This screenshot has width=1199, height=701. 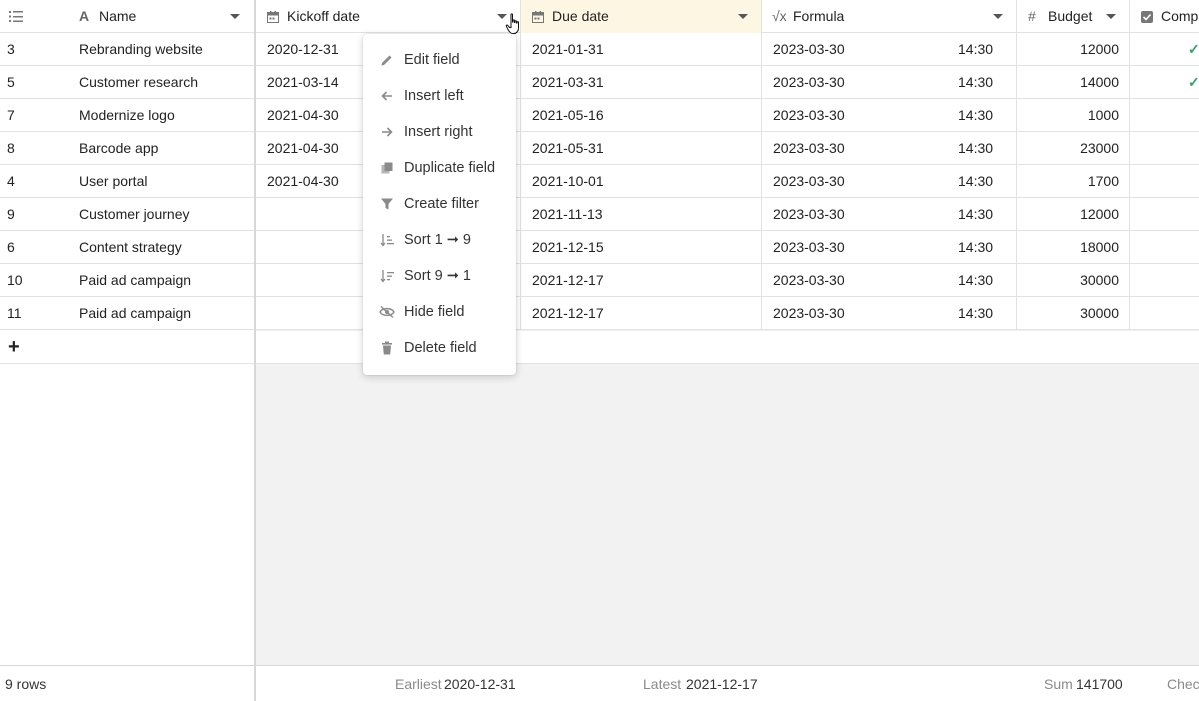 I want to click on add-row-button: +, so click(x=127, y=347).